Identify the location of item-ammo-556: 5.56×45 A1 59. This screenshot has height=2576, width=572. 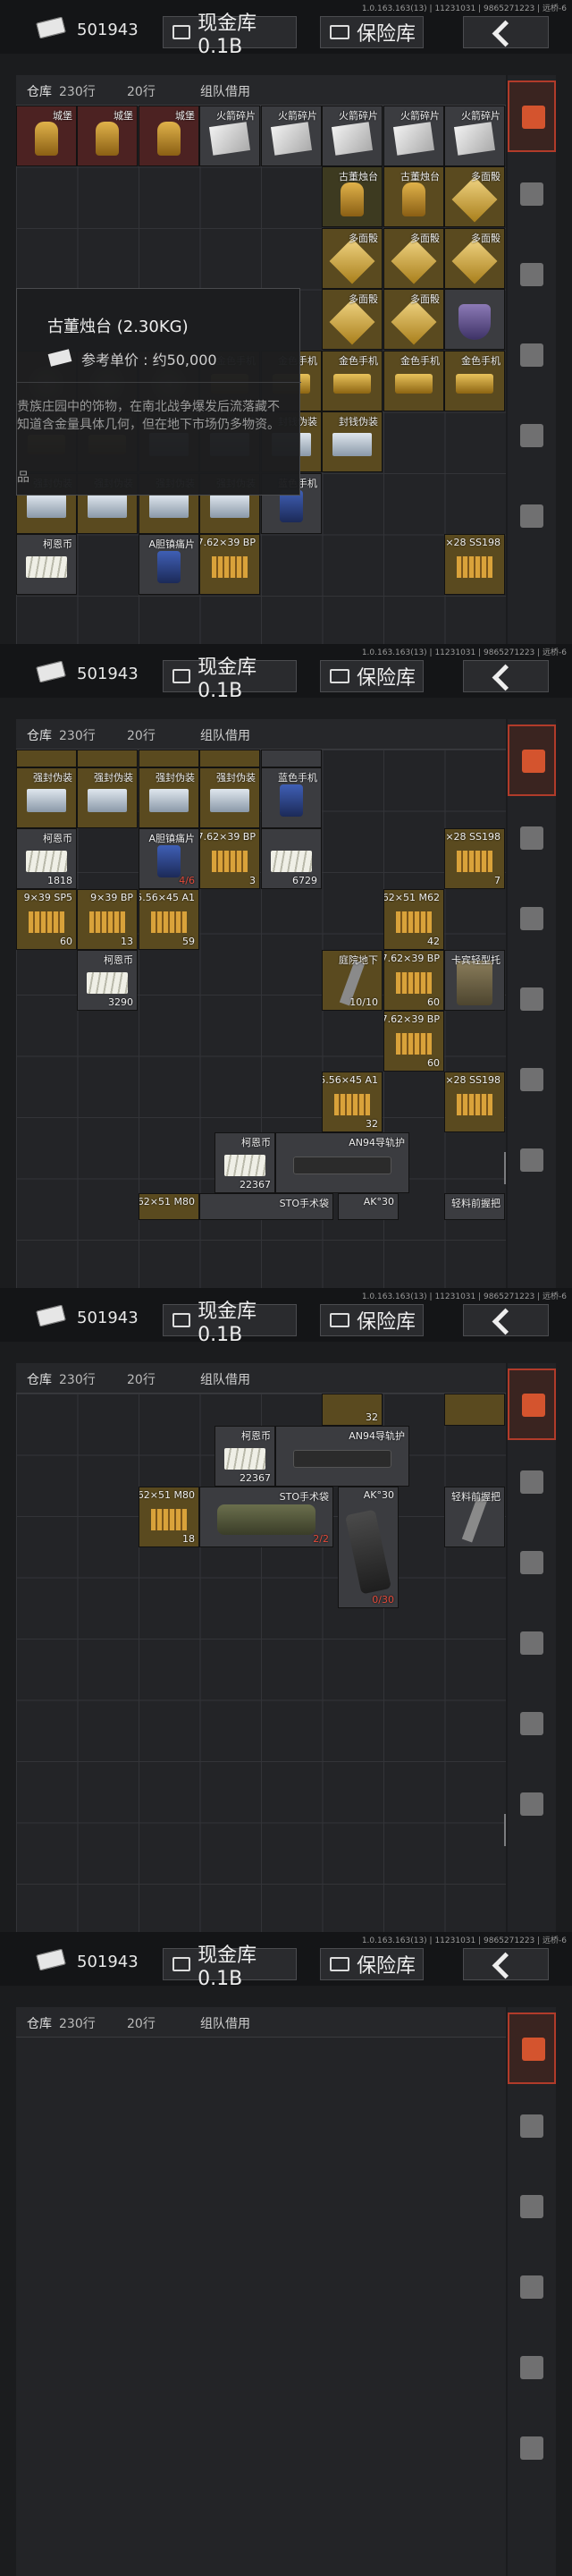
(169, 919).